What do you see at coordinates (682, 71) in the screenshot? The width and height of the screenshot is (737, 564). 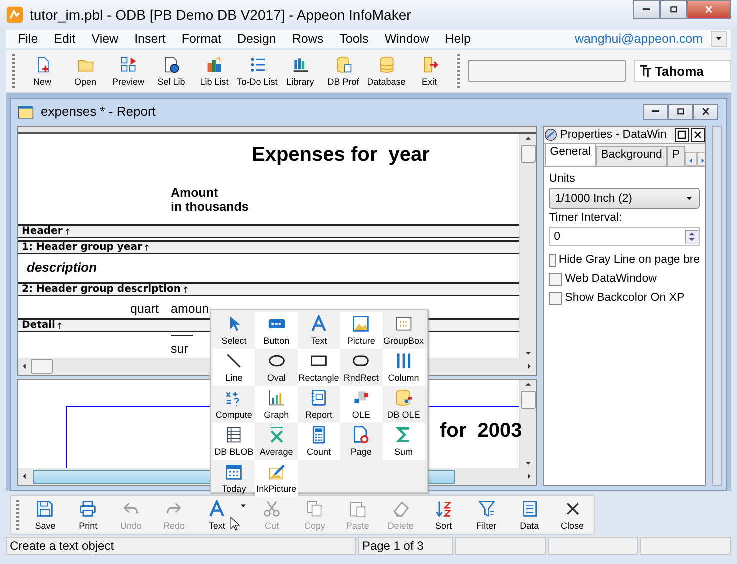 I see `font-name-field: Tahoma` at bounding box center [682, 71].